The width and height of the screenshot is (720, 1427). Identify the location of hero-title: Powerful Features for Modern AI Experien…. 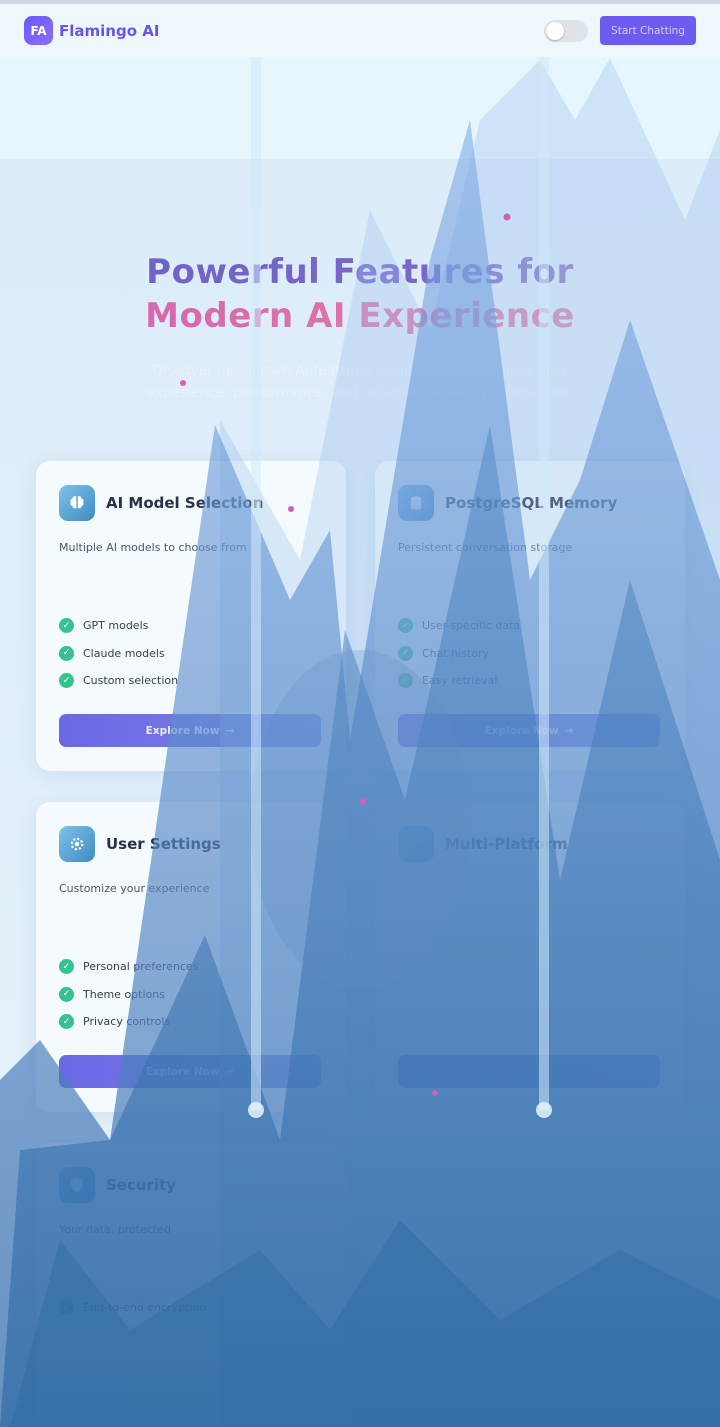
(360, 294).